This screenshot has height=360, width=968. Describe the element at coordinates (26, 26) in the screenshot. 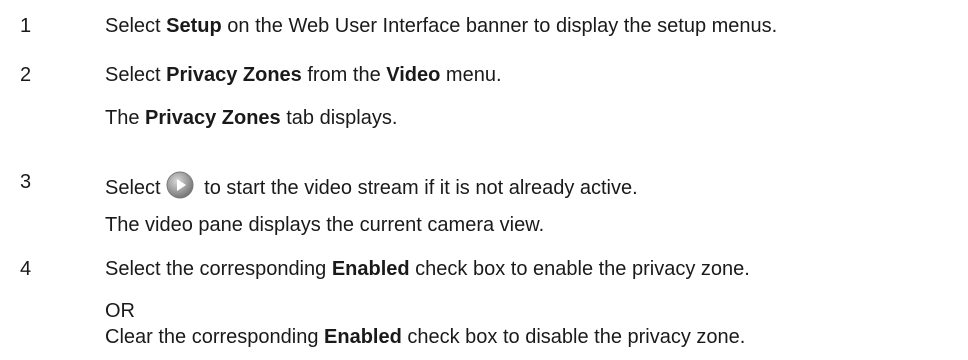

I see `step-number: 1` at that location.